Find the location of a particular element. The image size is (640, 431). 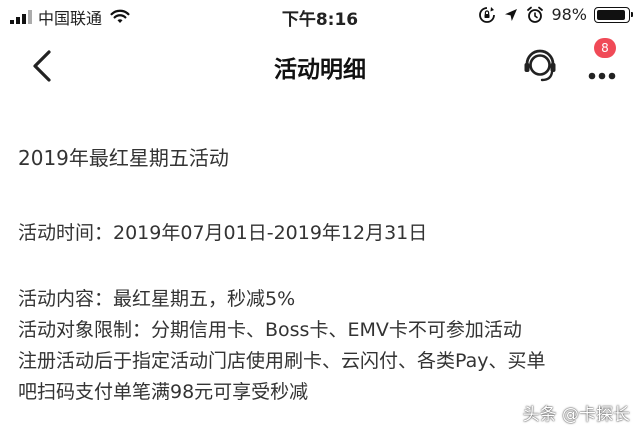

watermark: 头条 @卡探长 is located at coordinates (576, 415).